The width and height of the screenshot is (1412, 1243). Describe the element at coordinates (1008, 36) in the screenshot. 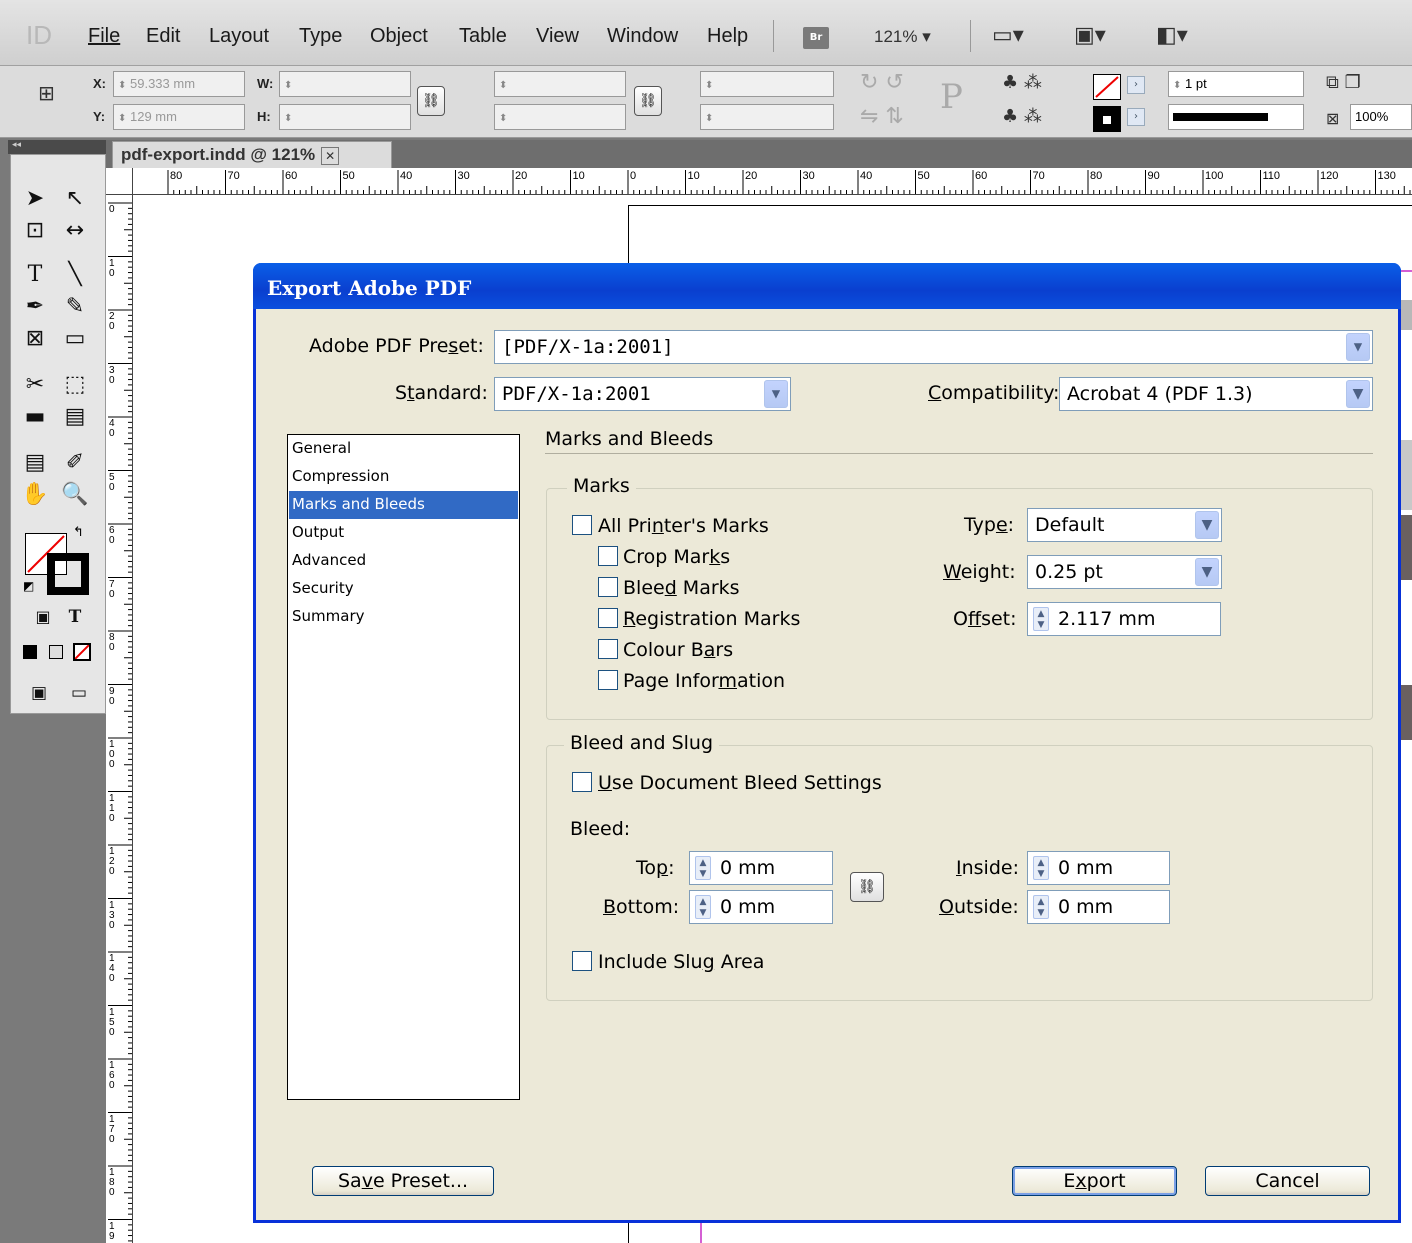

I see `screen-mode-icon: ▭▾` at that location.